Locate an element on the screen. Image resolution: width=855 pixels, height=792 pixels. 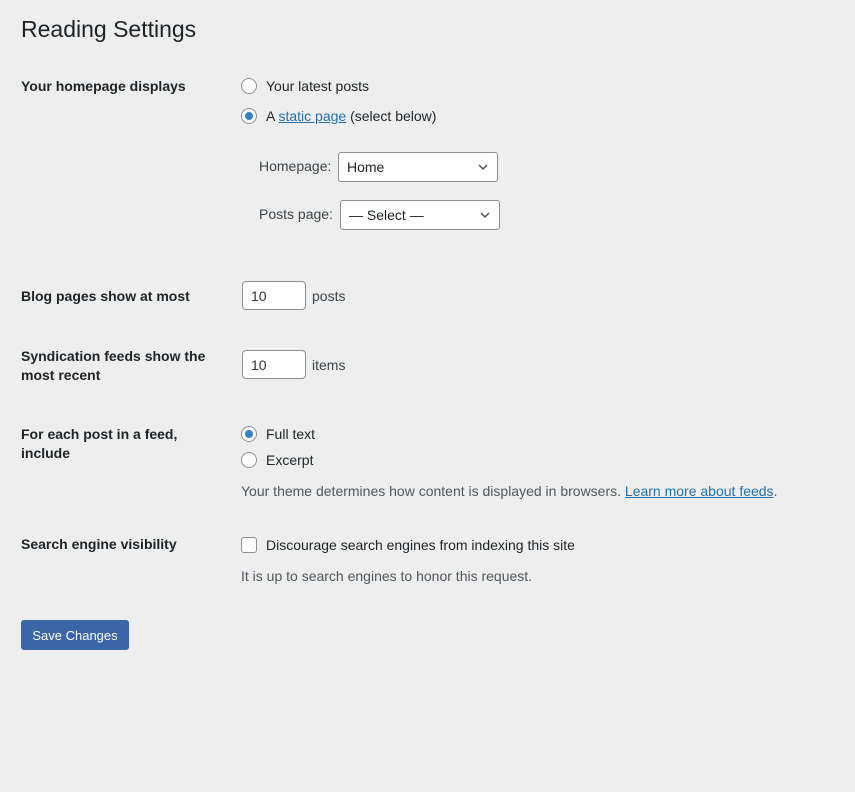
radio-excerpt-label: Excerpt is located at coordinates (290, 460).